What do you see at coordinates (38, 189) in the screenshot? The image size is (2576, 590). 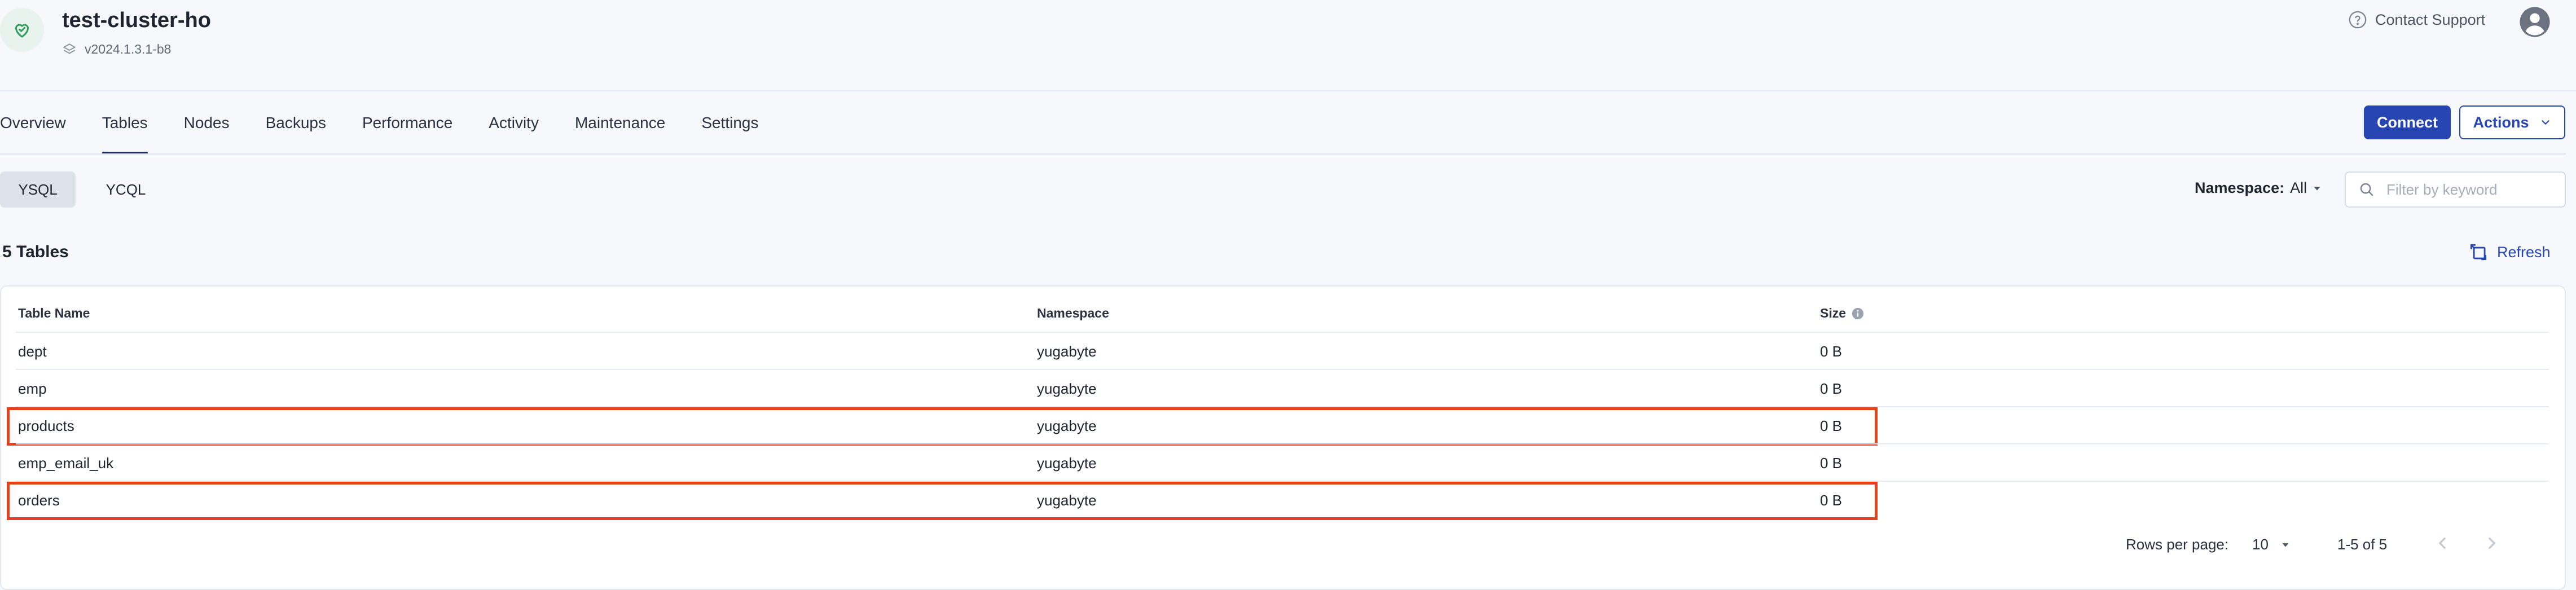 I see `api-tab-ysql: YSQL` at bounding box center [38, 189].